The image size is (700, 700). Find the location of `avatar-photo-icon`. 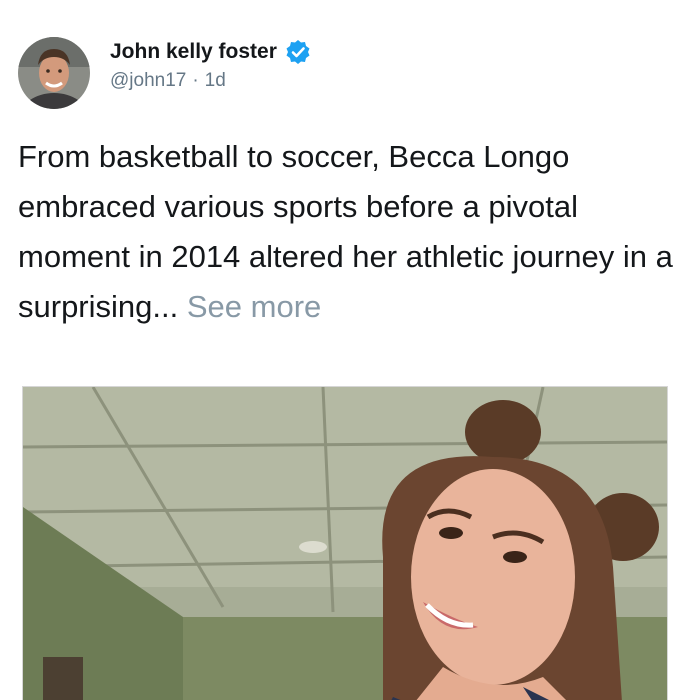

avatar-photo-icon is located at coordinates (54, 73).